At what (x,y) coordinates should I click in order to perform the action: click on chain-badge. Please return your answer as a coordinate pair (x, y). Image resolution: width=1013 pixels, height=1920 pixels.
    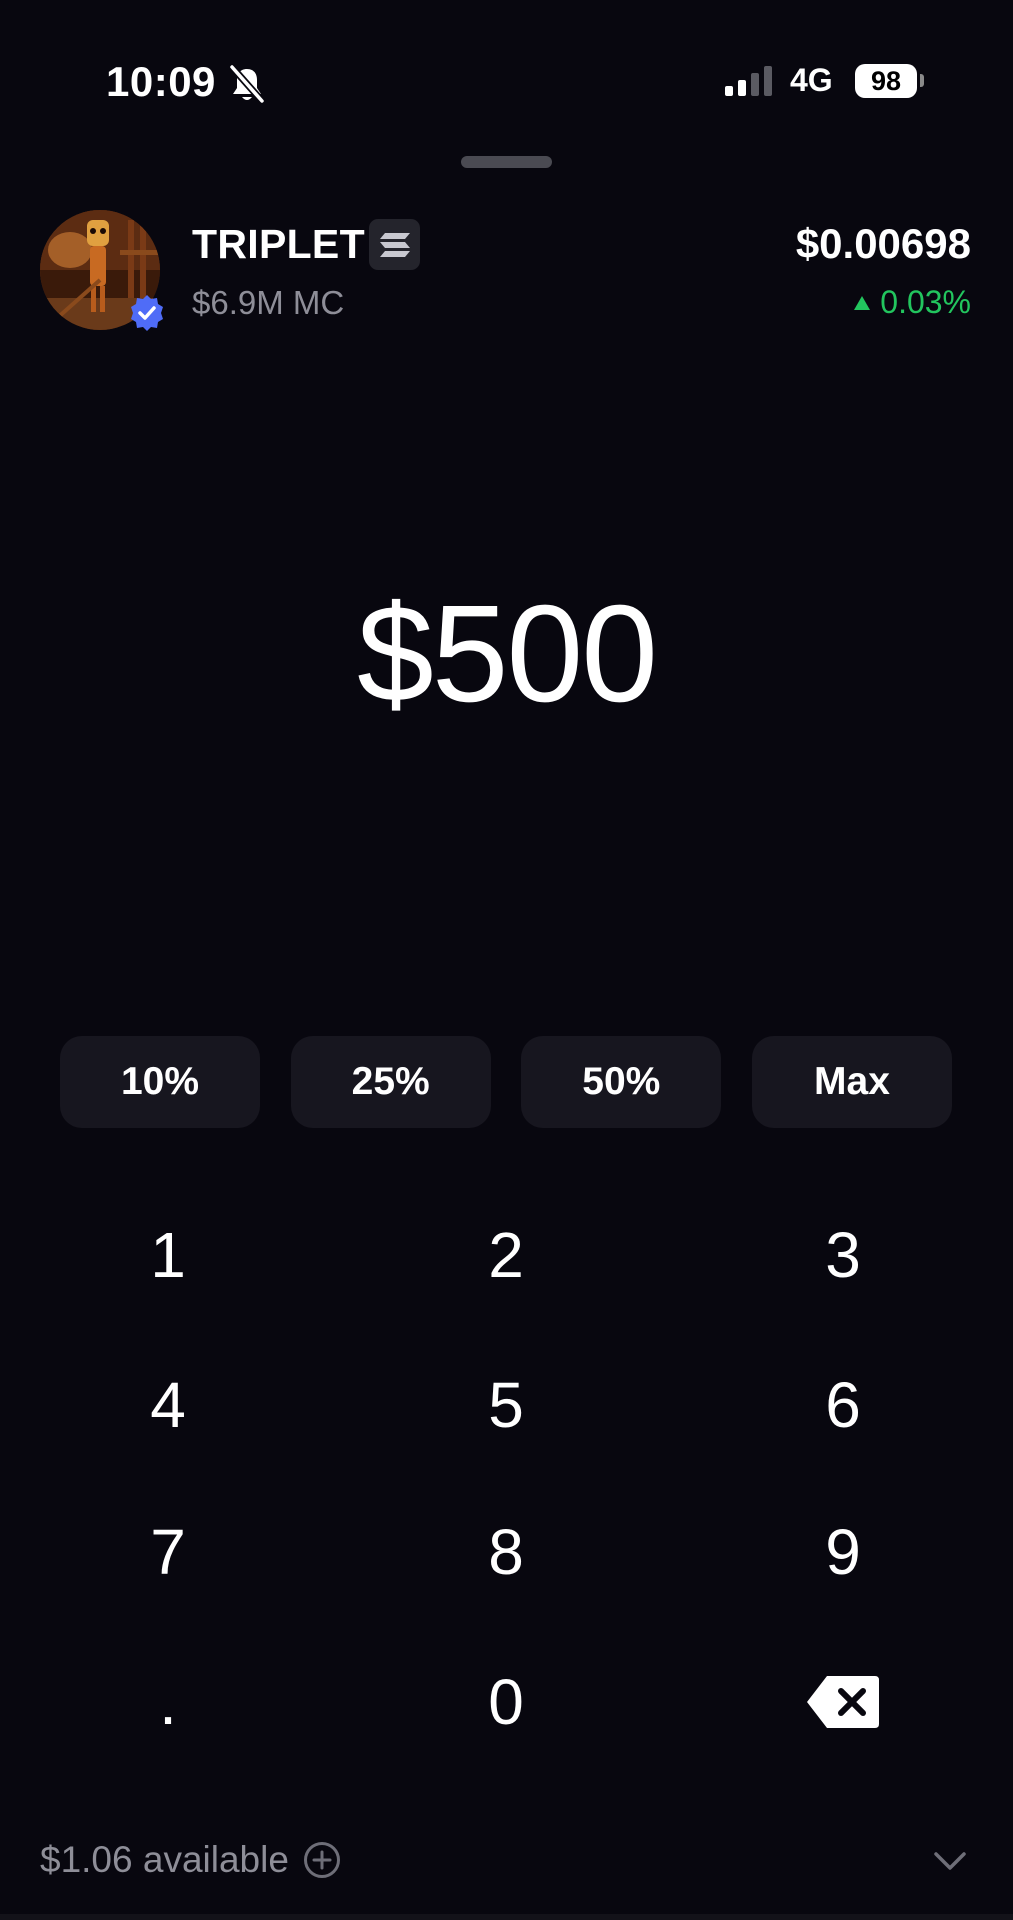
    Looking at the image, I should click on (394, 244).